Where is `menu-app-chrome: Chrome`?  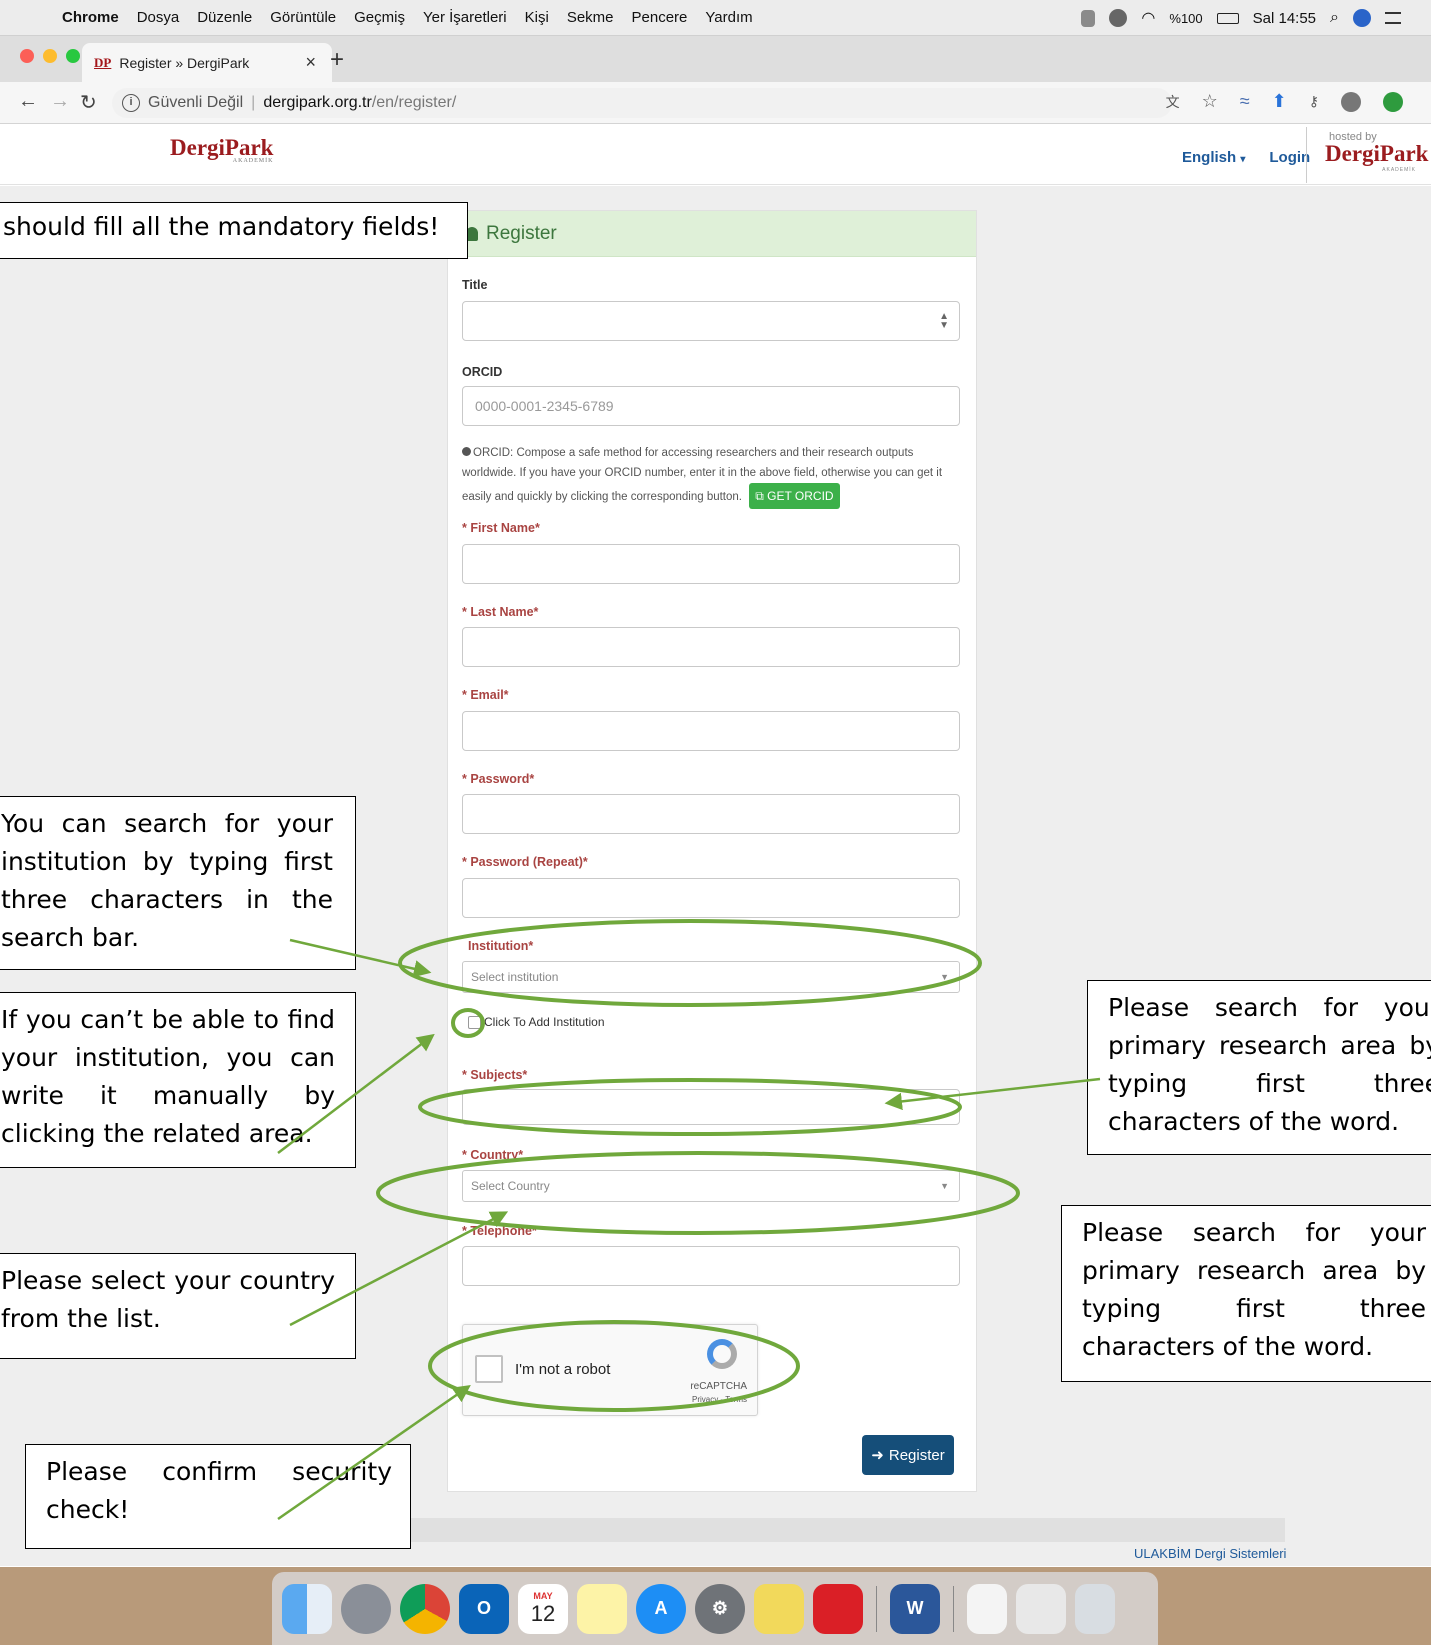 menu-app-chrome: Chrome is located at coordinates (90, 17).